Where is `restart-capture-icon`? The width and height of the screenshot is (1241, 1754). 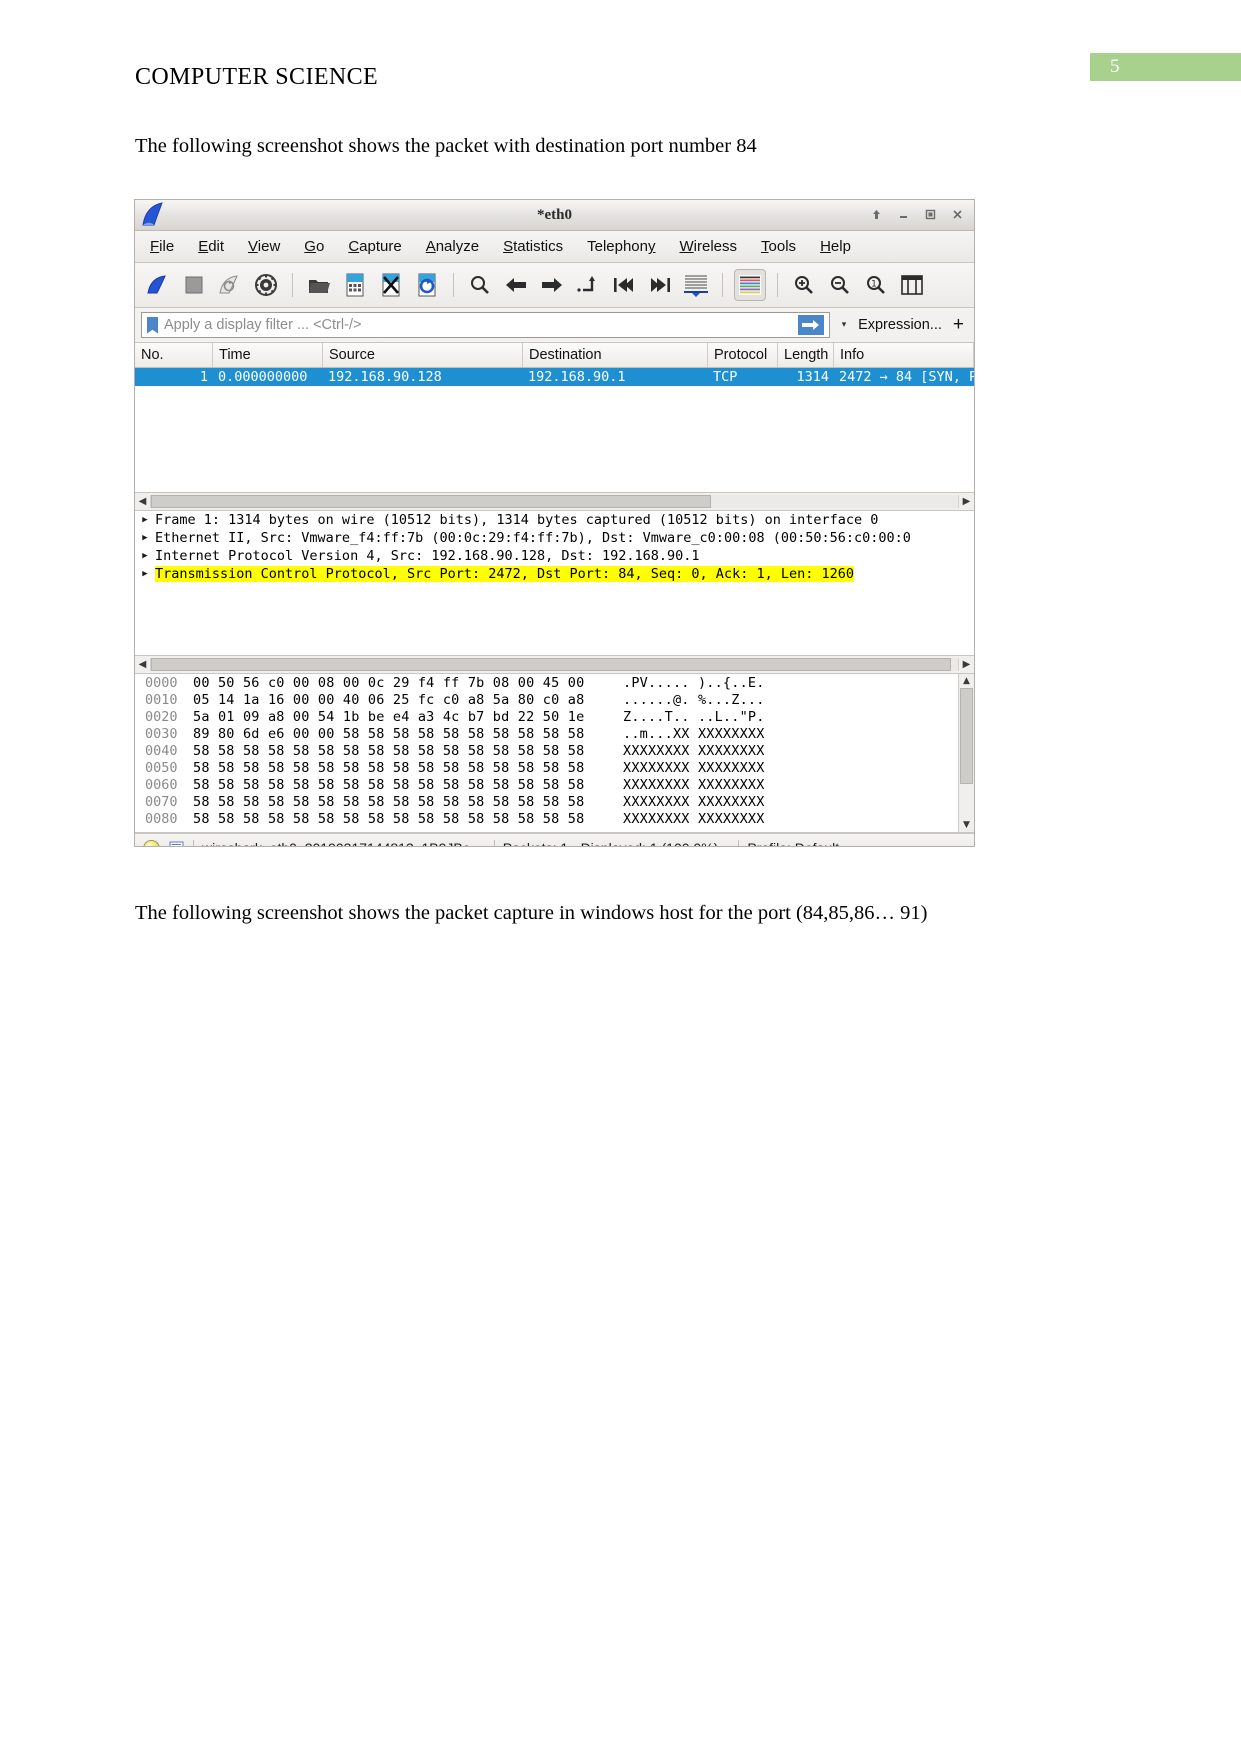
restart-capture-icon is located at coordinates (230, 285).